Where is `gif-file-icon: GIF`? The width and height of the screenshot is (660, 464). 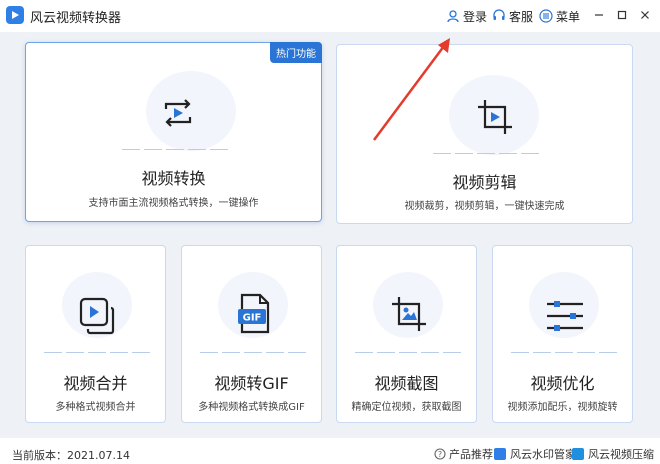
gif-file-icon: GIF is located at coordinates (254, 316).